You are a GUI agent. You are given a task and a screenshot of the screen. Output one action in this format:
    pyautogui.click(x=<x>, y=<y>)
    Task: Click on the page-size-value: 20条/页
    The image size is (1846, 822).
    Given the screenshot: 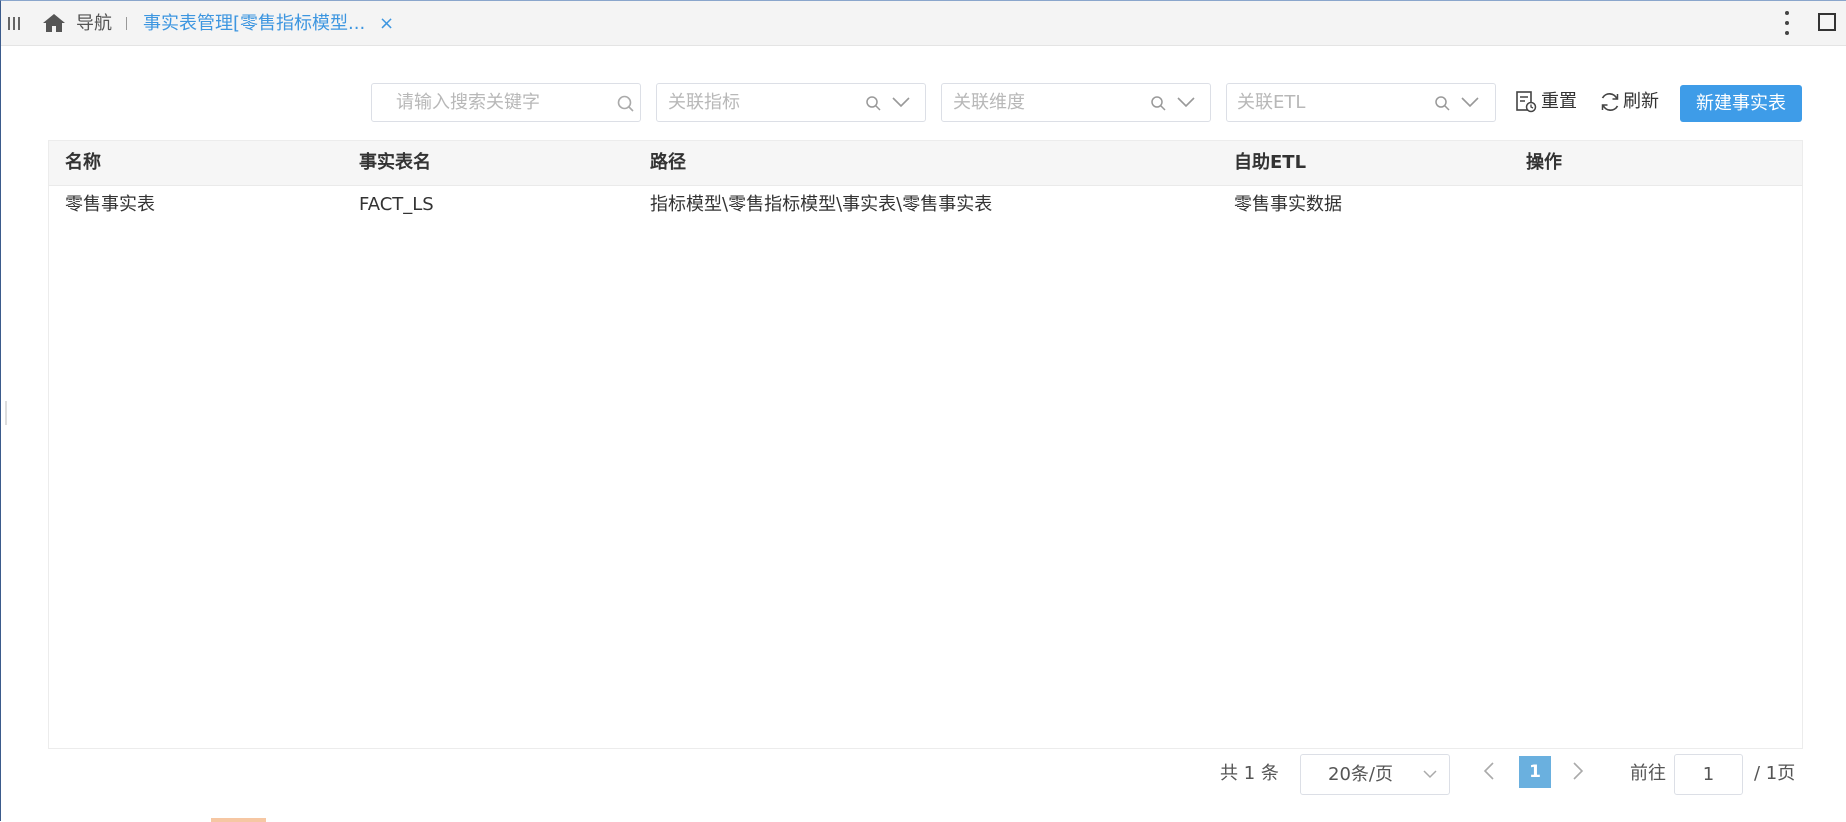 What is the action you would take?
    pyautogui.click(x=1360, y=774)
    